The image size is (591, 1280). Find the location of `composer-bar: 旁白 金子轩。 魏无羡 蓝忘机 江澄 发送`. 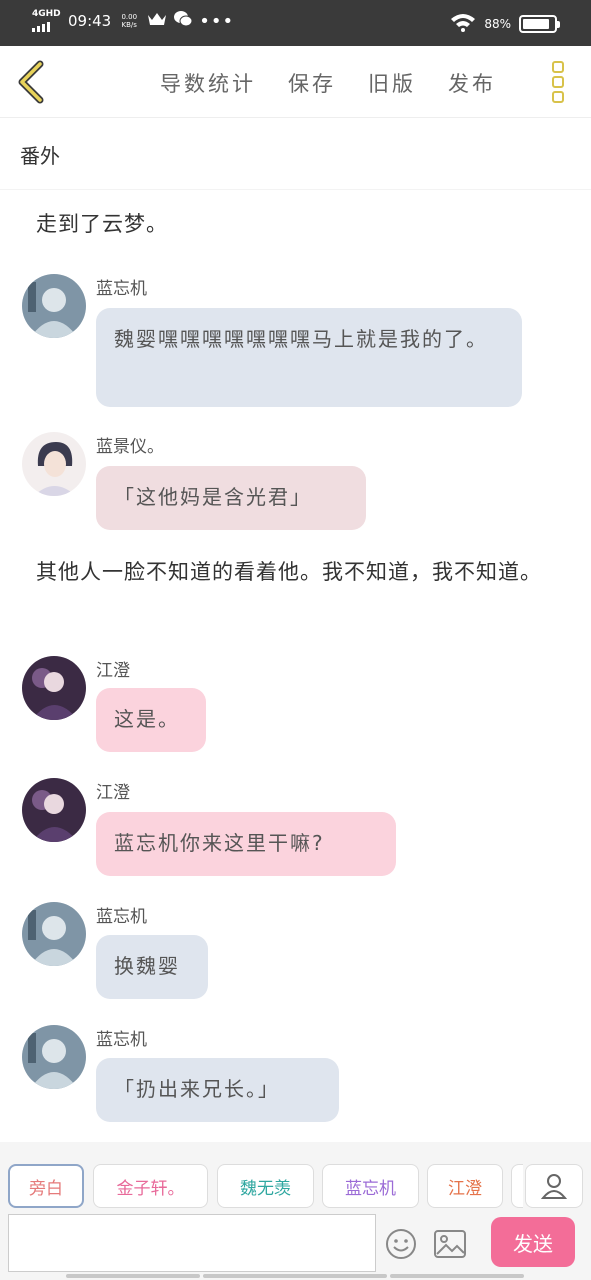

composer-bar: 旁白 金子轩。 魏无羡 蓝忘机 江澄 发送 is located at coordinates (295, 1211).